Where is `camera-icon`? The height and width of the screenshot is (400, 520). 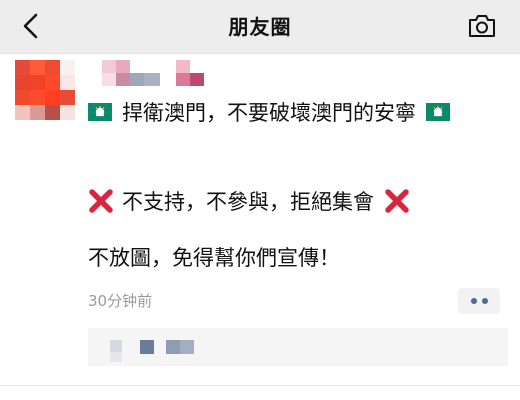
camera-icon is located at coordinates (482, 26).